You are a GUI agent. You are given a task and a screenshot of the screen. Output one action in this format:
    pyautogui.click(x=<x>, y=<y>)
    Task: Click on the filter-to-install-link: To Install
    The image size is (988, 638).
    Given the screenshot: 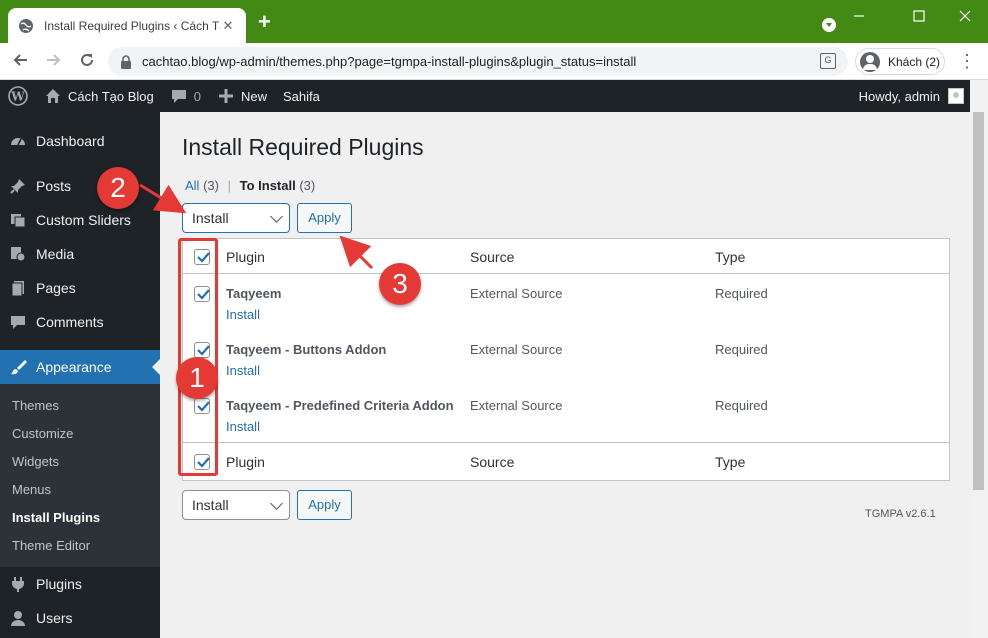 What is the action you would take?
    pyautogui.click(x=268, y=185)
    